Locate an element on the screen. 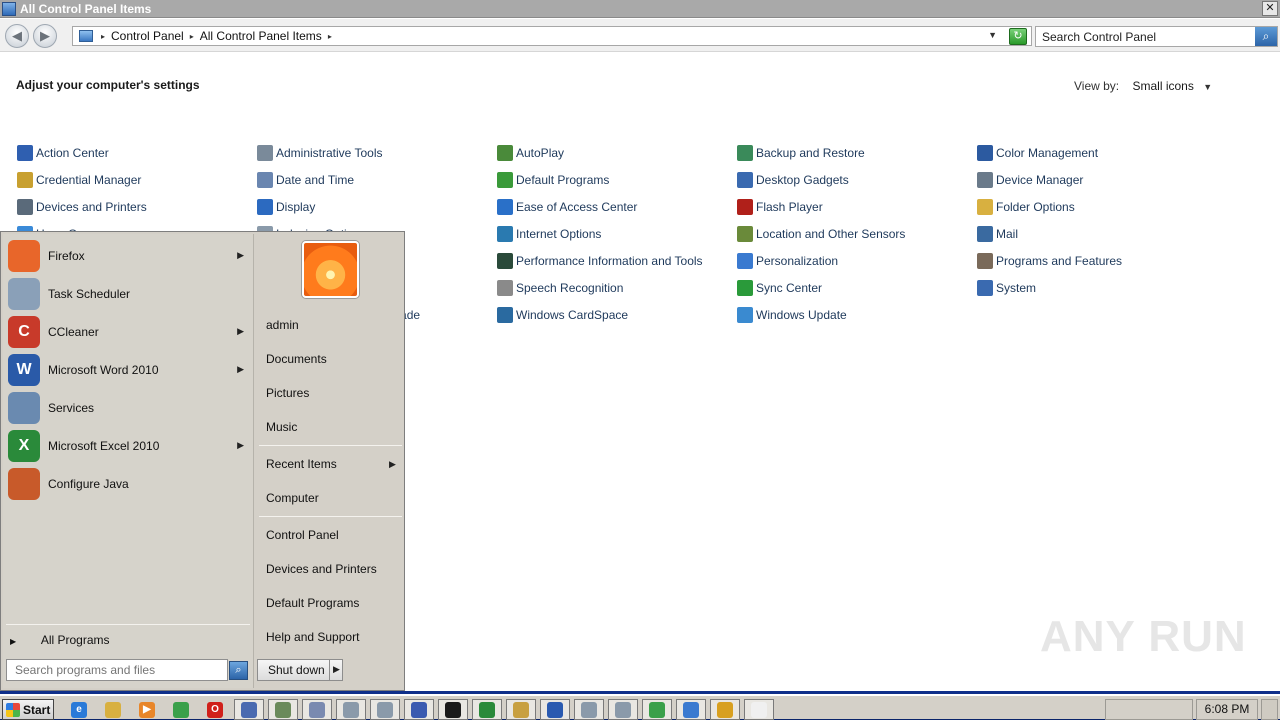 Image resolution: width=1280 pixels, height=720 pixels. control-panel-item: Personalization is located at coordinates (787, 261).